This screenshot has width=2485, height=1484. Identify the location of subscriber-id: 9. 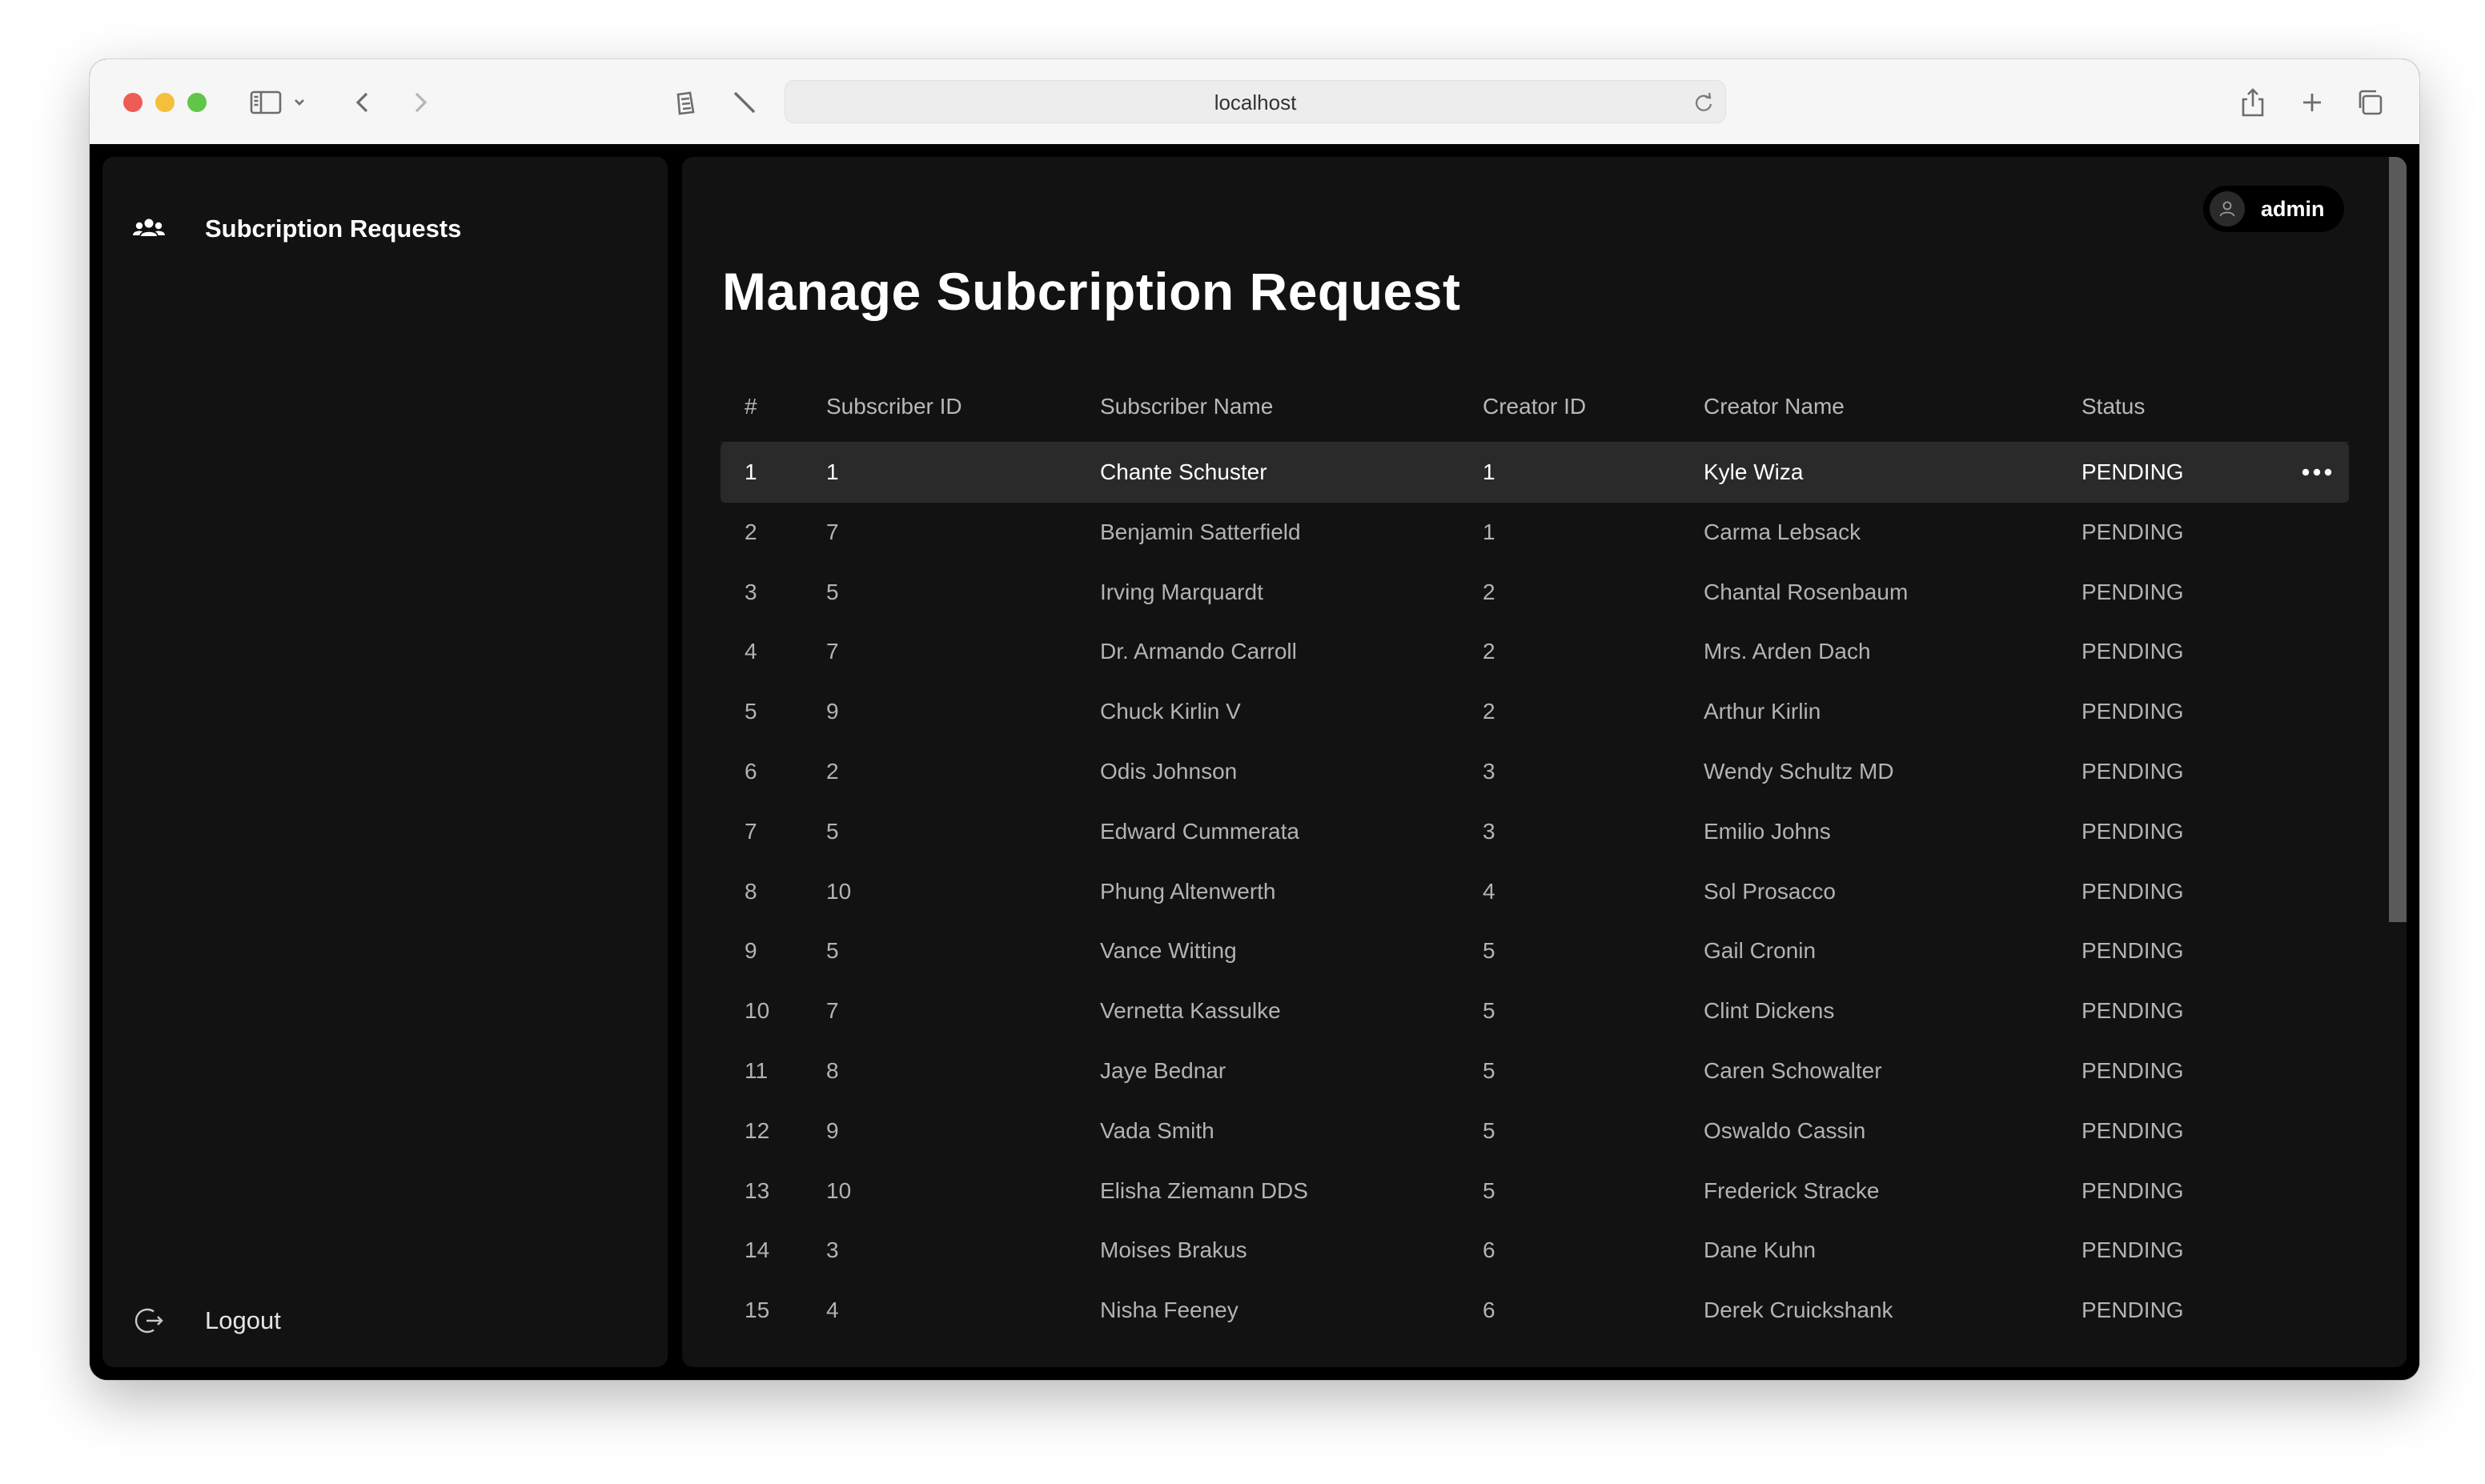
(832, 1130).